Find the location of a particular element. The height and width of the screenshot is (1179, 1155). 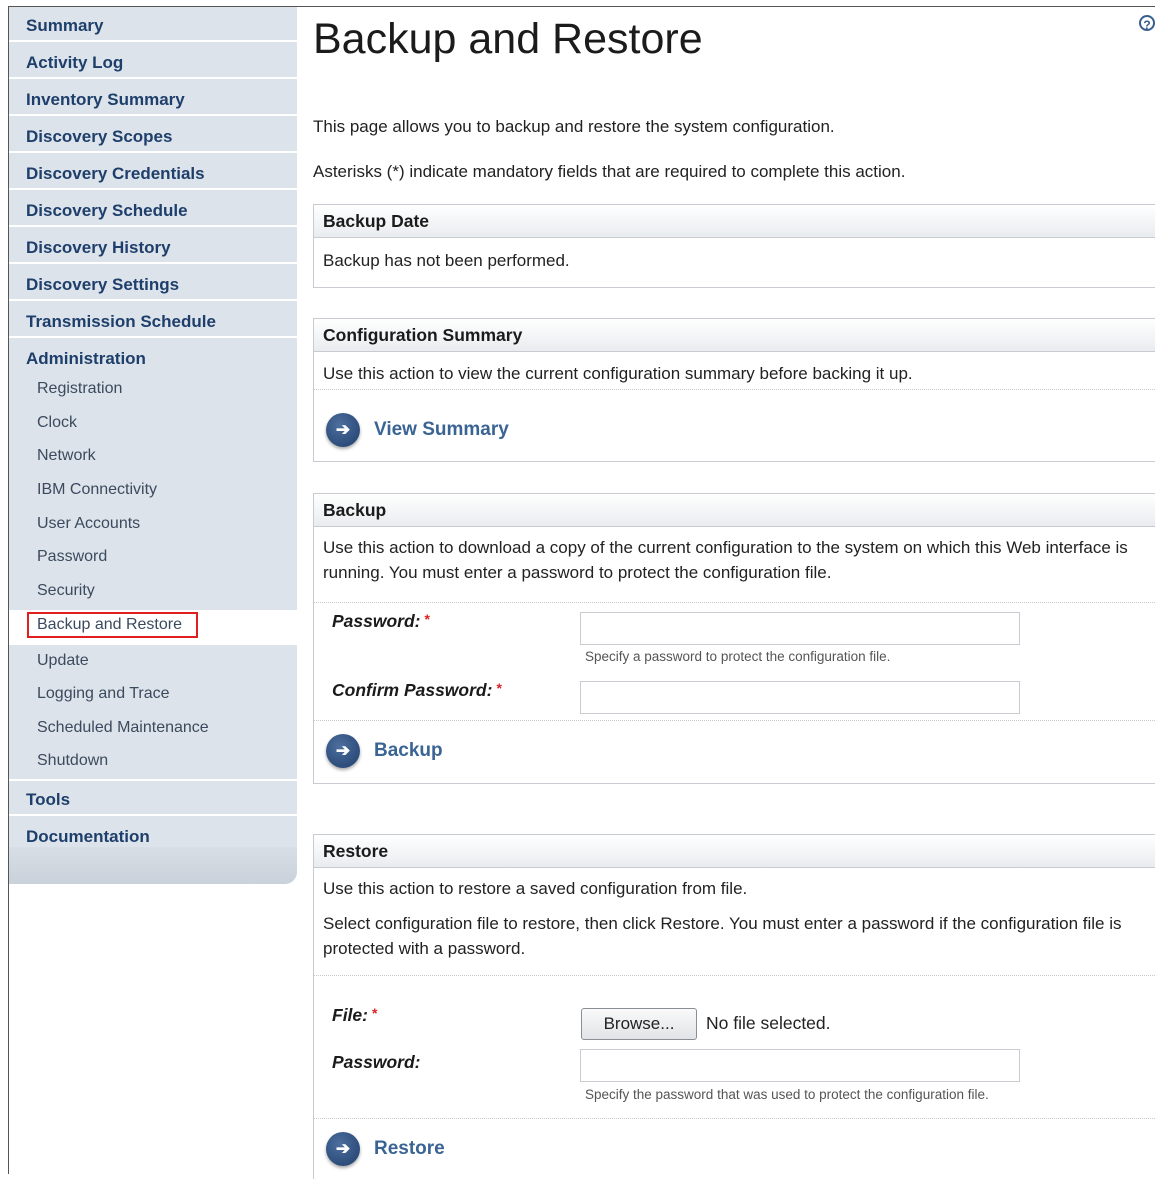

sidebar-item-label: Transmission Schedule is located at coordinates (121, 321).